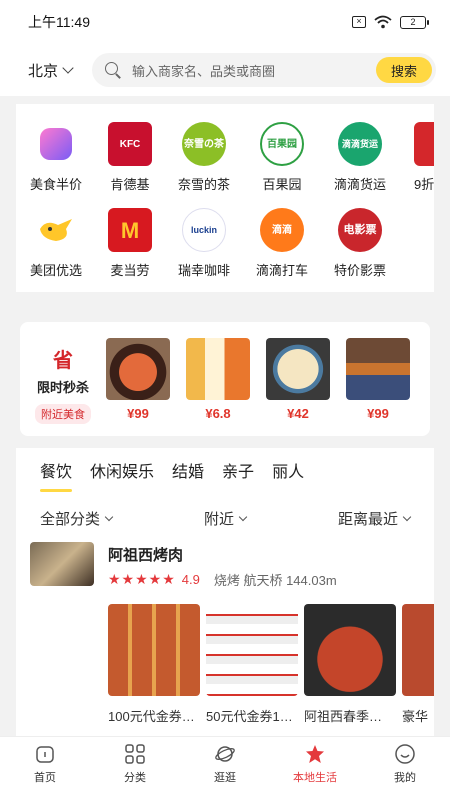 The height and width of the screenshot is (800, 450). What do you see at coordinates (405, 768) in the screenshot?
I see `nav-profile: 我的` at bounding box center [405, 768].